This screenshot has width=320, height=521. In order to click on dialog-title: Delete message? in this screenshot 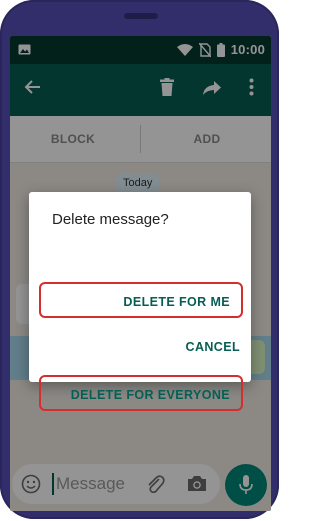, I will do `click(110, 219)`.